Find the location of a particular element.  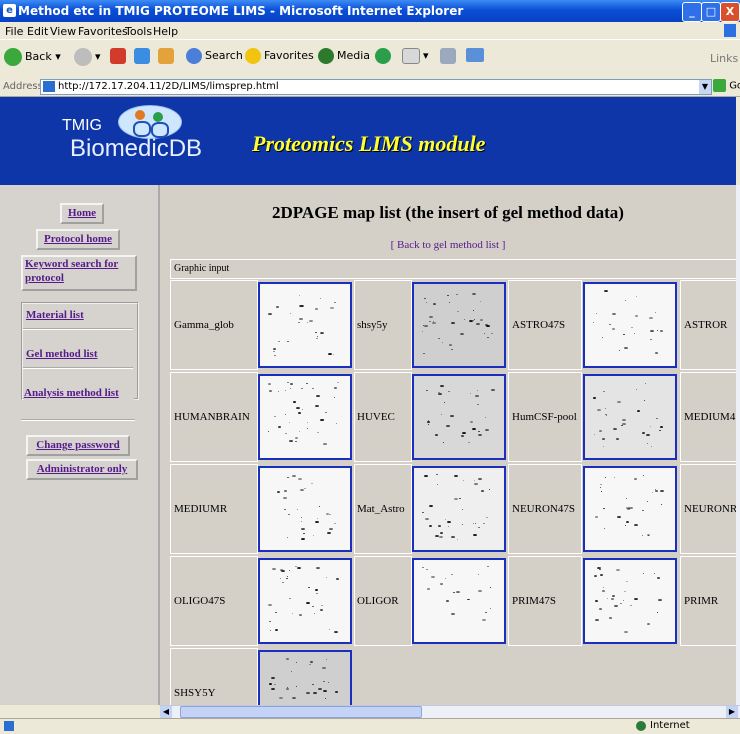

gel-image-neuron47s is located at coordinates (630, 509).